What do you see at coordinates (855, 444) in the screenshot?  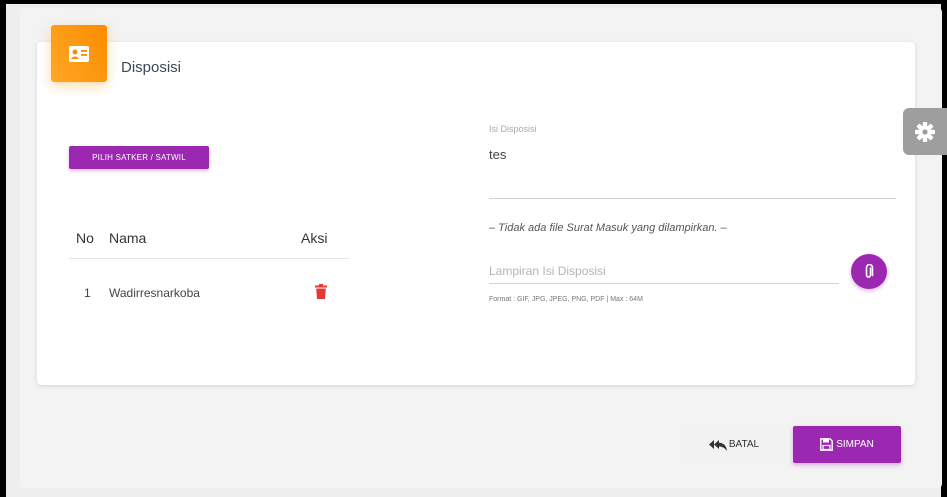 I see `simpan-label: SIMPAN` at bounding box center [855, 444].